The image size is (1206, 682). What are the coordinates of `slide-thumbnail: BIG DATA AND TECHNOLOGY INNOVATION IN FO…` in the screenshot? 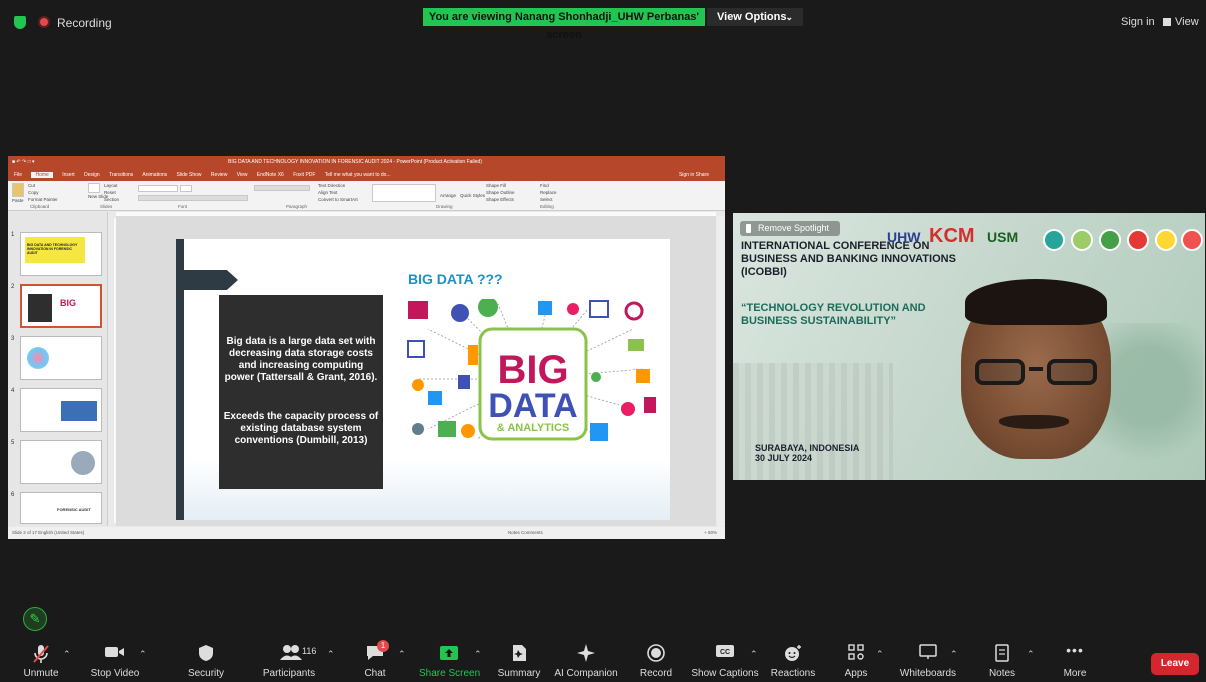 It's located at (61, 254).